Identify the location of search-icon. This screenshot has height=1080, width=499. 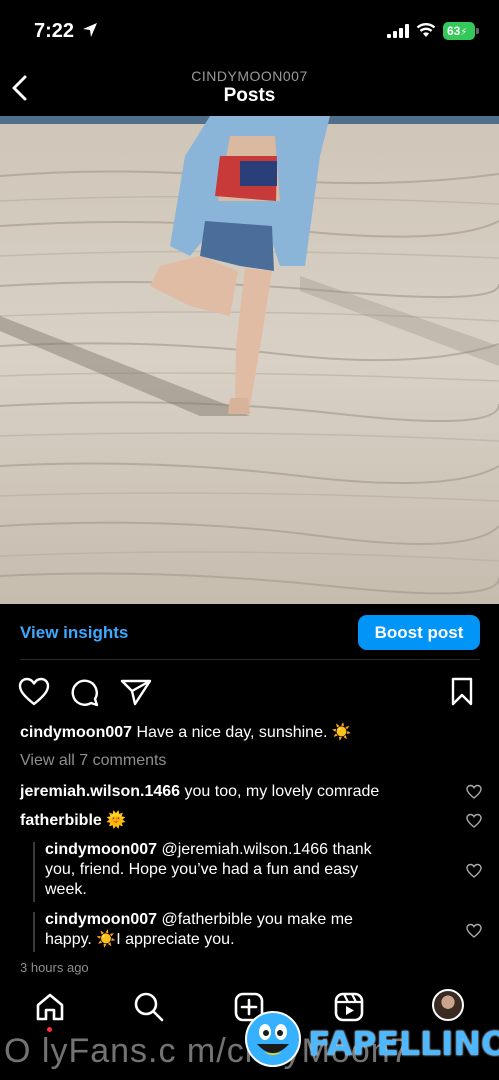
(149, 1007).